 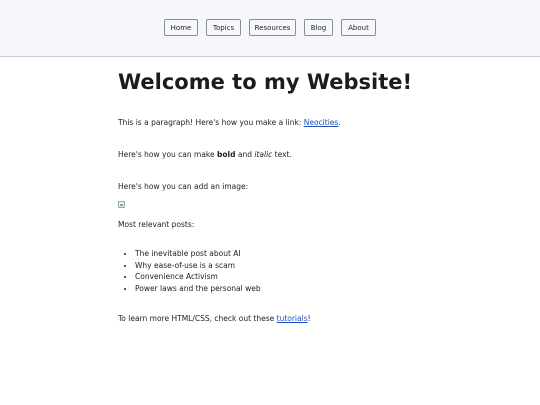 What do you see at coordinates (167, 154) in the screenshot?
I see `formatting-text-start: Here's how you can make` at bounding box center [167, 154].